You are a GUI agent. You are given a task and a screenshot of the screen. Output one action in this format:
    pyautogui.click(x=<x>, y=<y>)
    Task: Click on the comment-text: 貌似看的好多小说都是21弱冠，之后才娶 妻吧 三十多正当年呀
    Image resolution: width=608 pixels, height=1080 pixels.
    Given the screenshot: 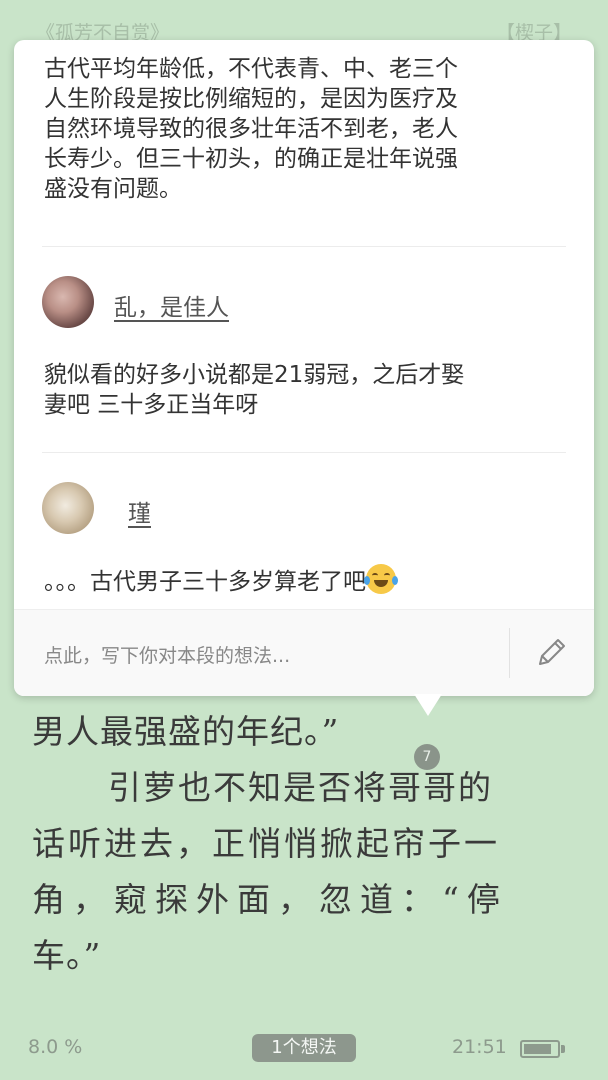 What is the action you would take?
    pyautogui.click(x=254, y=390)
    